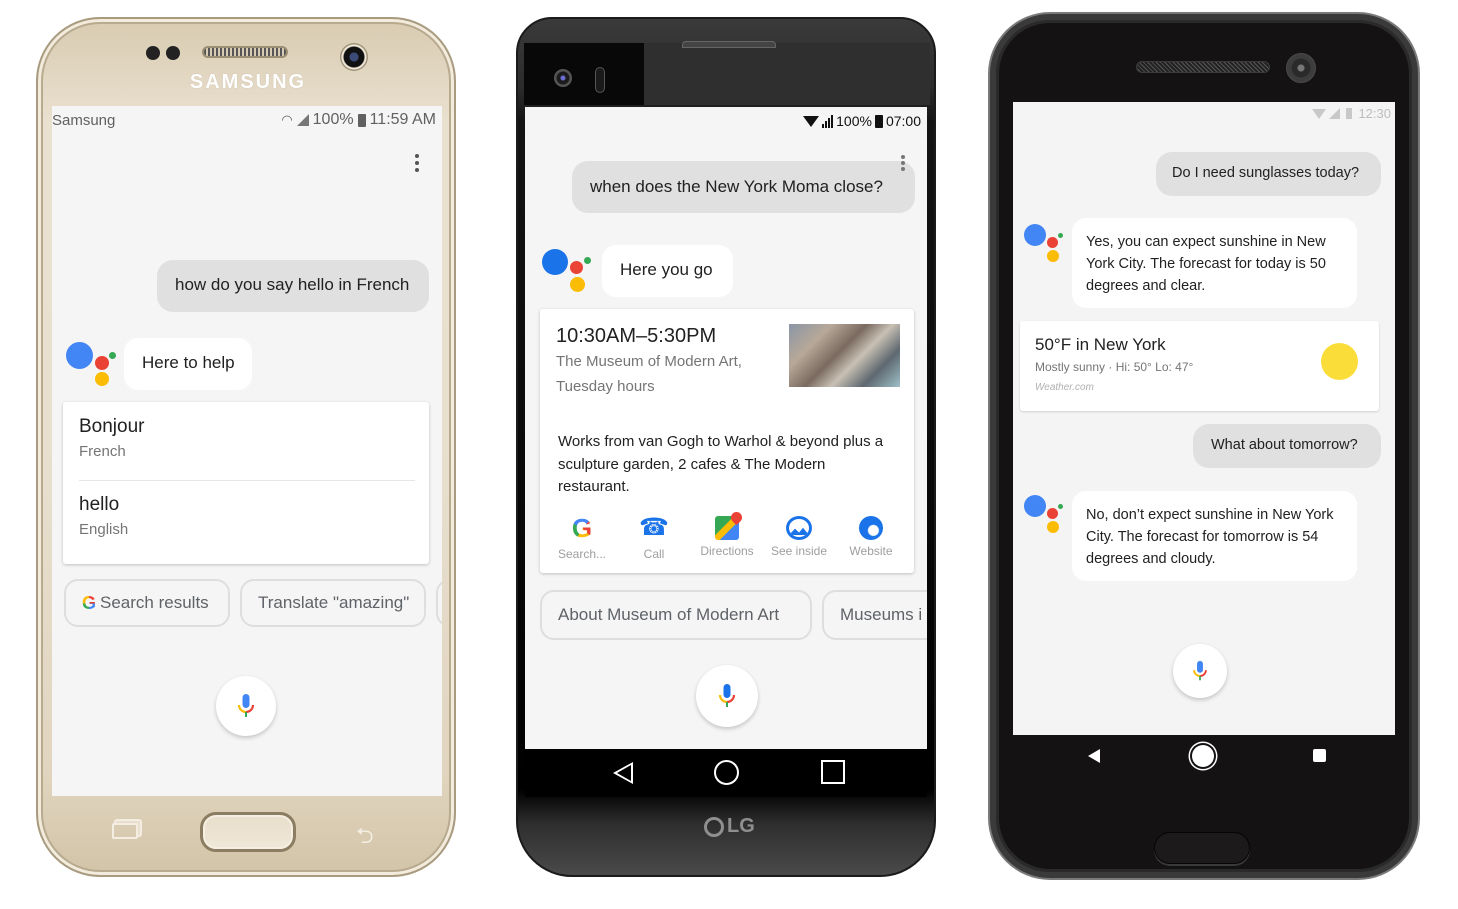 This screenshot has width=1458, height=909. Describe the element at coordinates (730, 524) in the screenshot. I see `maps-icon` at that location.